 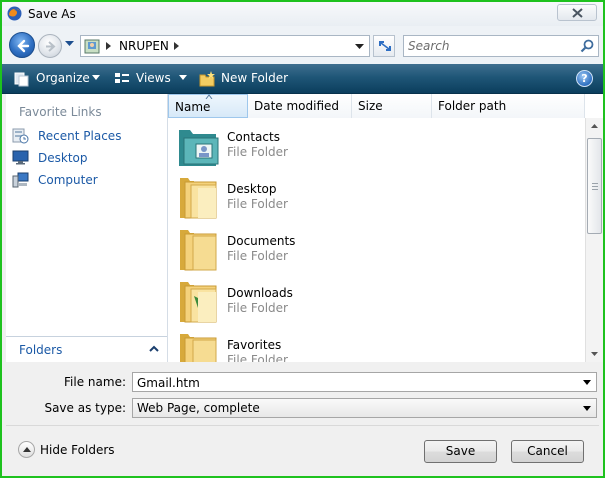 What do you see at coordinates (376, 300) in the screenshot?
I see `list-item-downloads: Downloads File Folder` at bounding box center [376, 300].